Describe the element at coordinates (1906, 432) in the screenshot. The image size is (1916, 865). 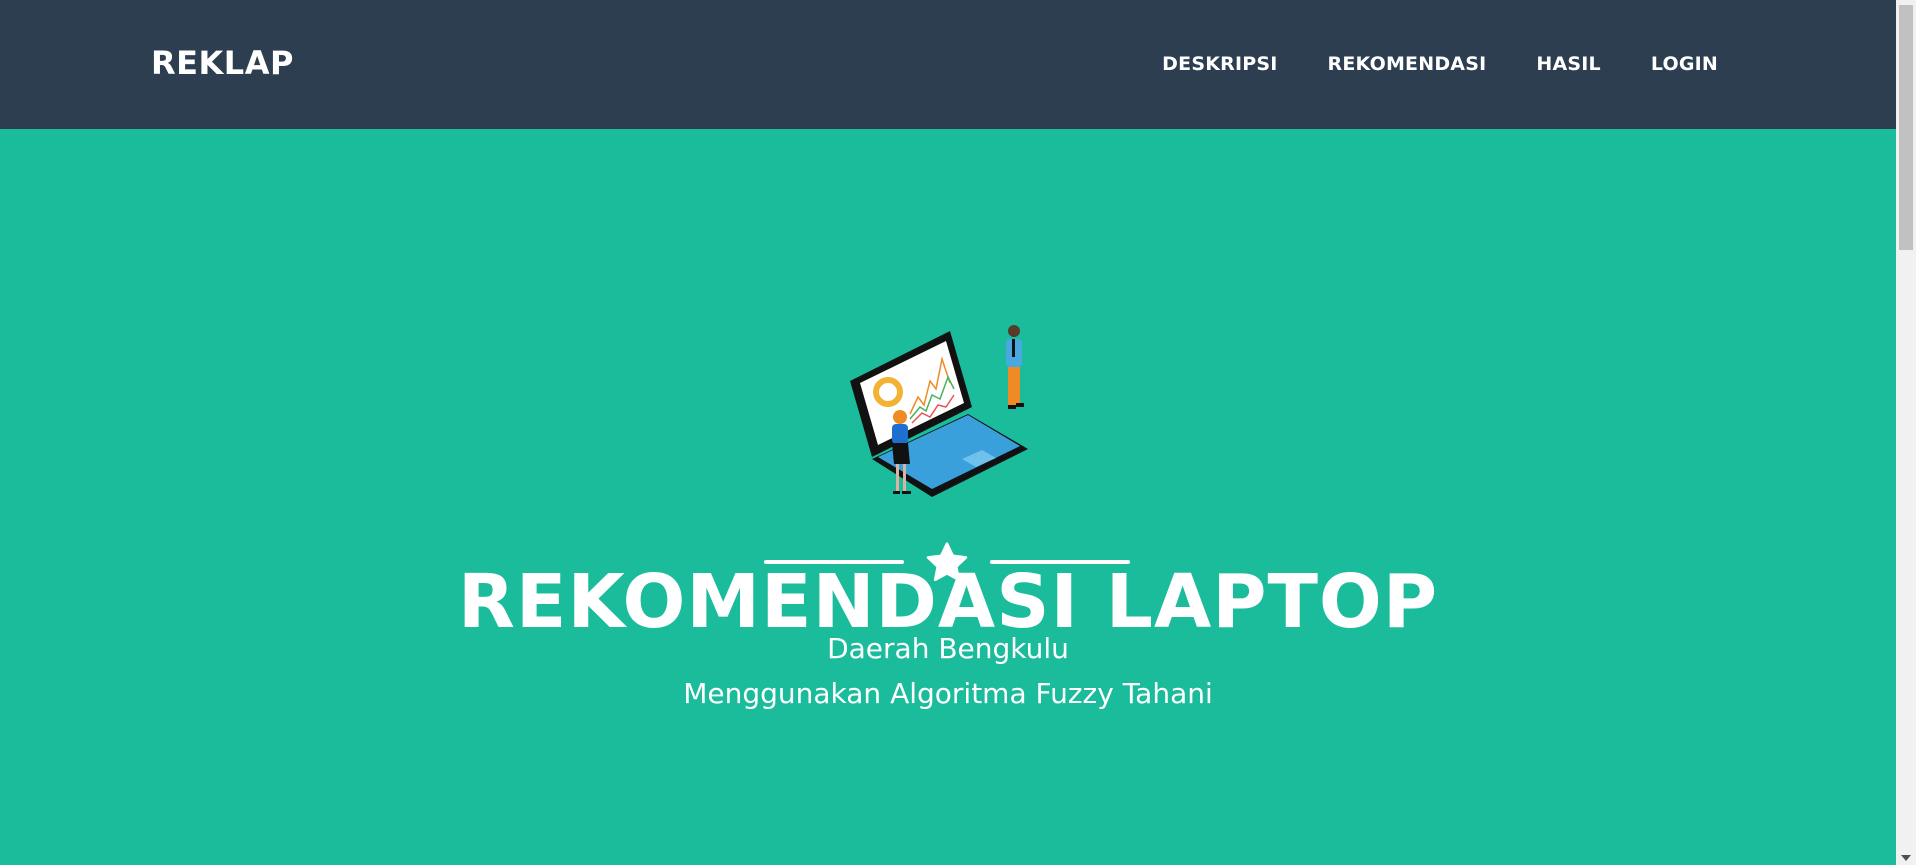
I see `page-scrollbar` at that location.